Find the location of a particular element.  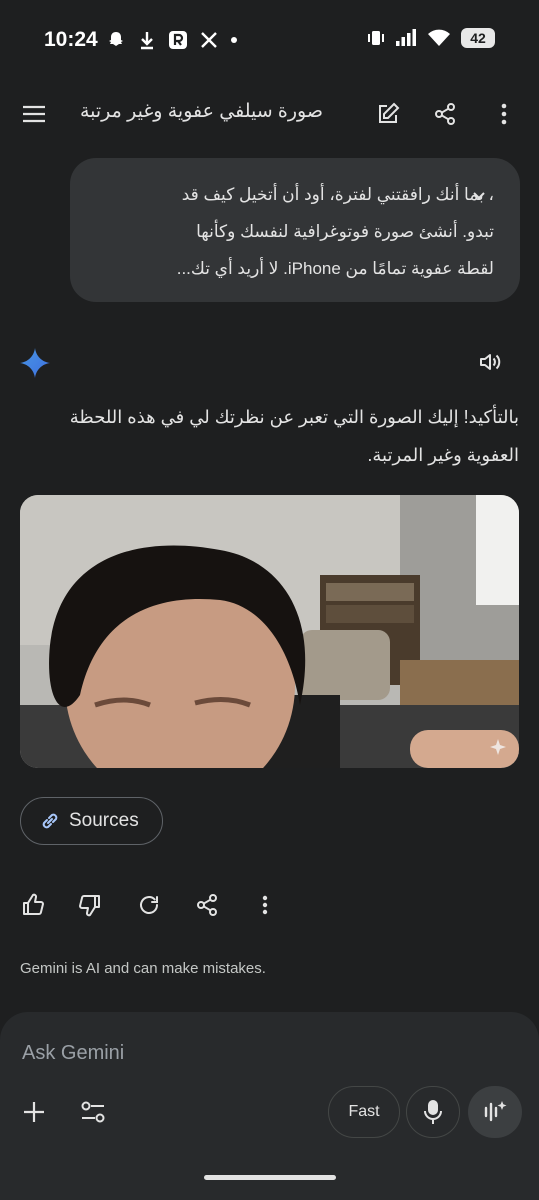

response-more-icon is located at coordinates (265, 905).